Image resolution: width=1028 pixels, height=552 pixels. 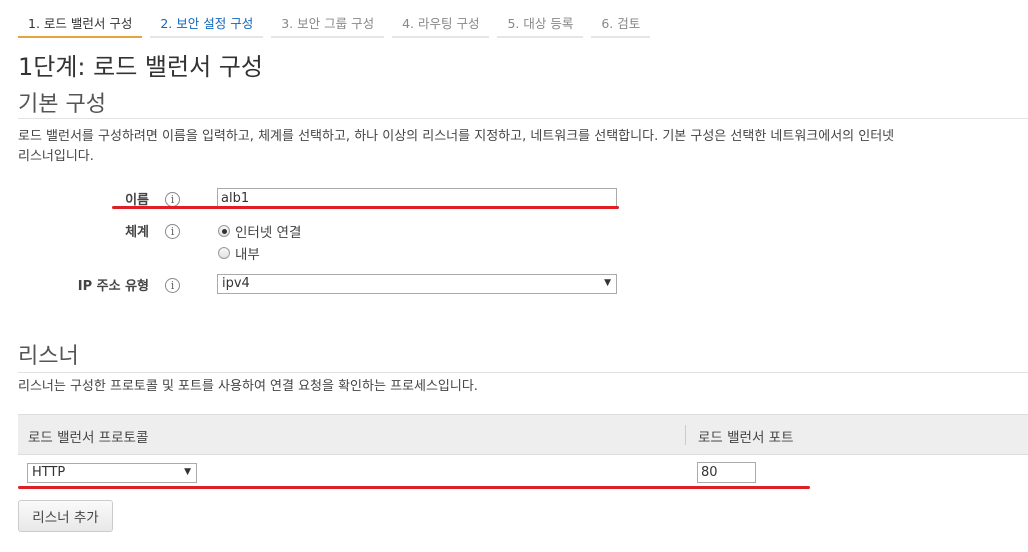 I want to click on listeners-heading: 리스너, so click(x=48, y=356).